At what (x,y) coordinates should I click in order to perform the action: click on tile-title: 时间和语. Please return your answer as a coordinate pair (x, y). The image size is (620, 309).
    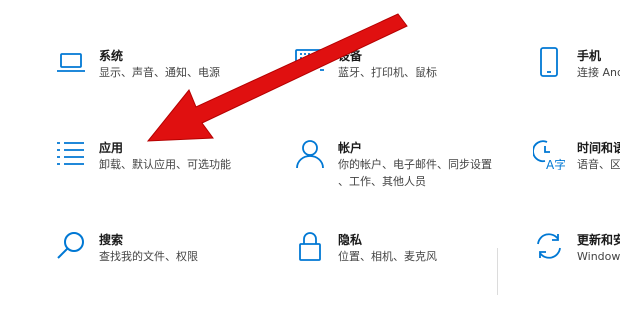
    Looking at the image, I should click on (598, 148).